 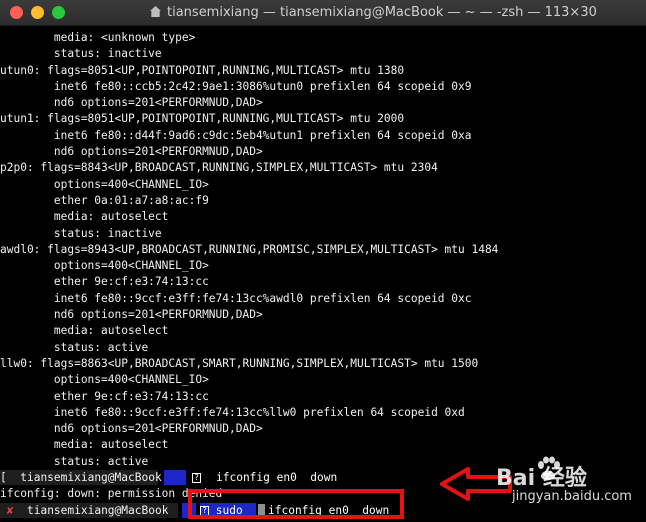 I want to click on minimize-button, so click(x=37, y=12).